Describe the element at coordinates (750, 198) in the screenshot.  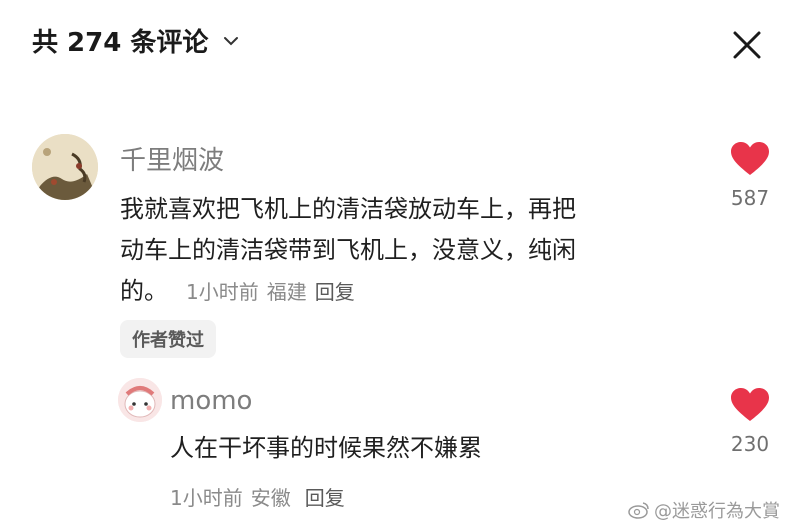
I see `like-count: 587` at that location.